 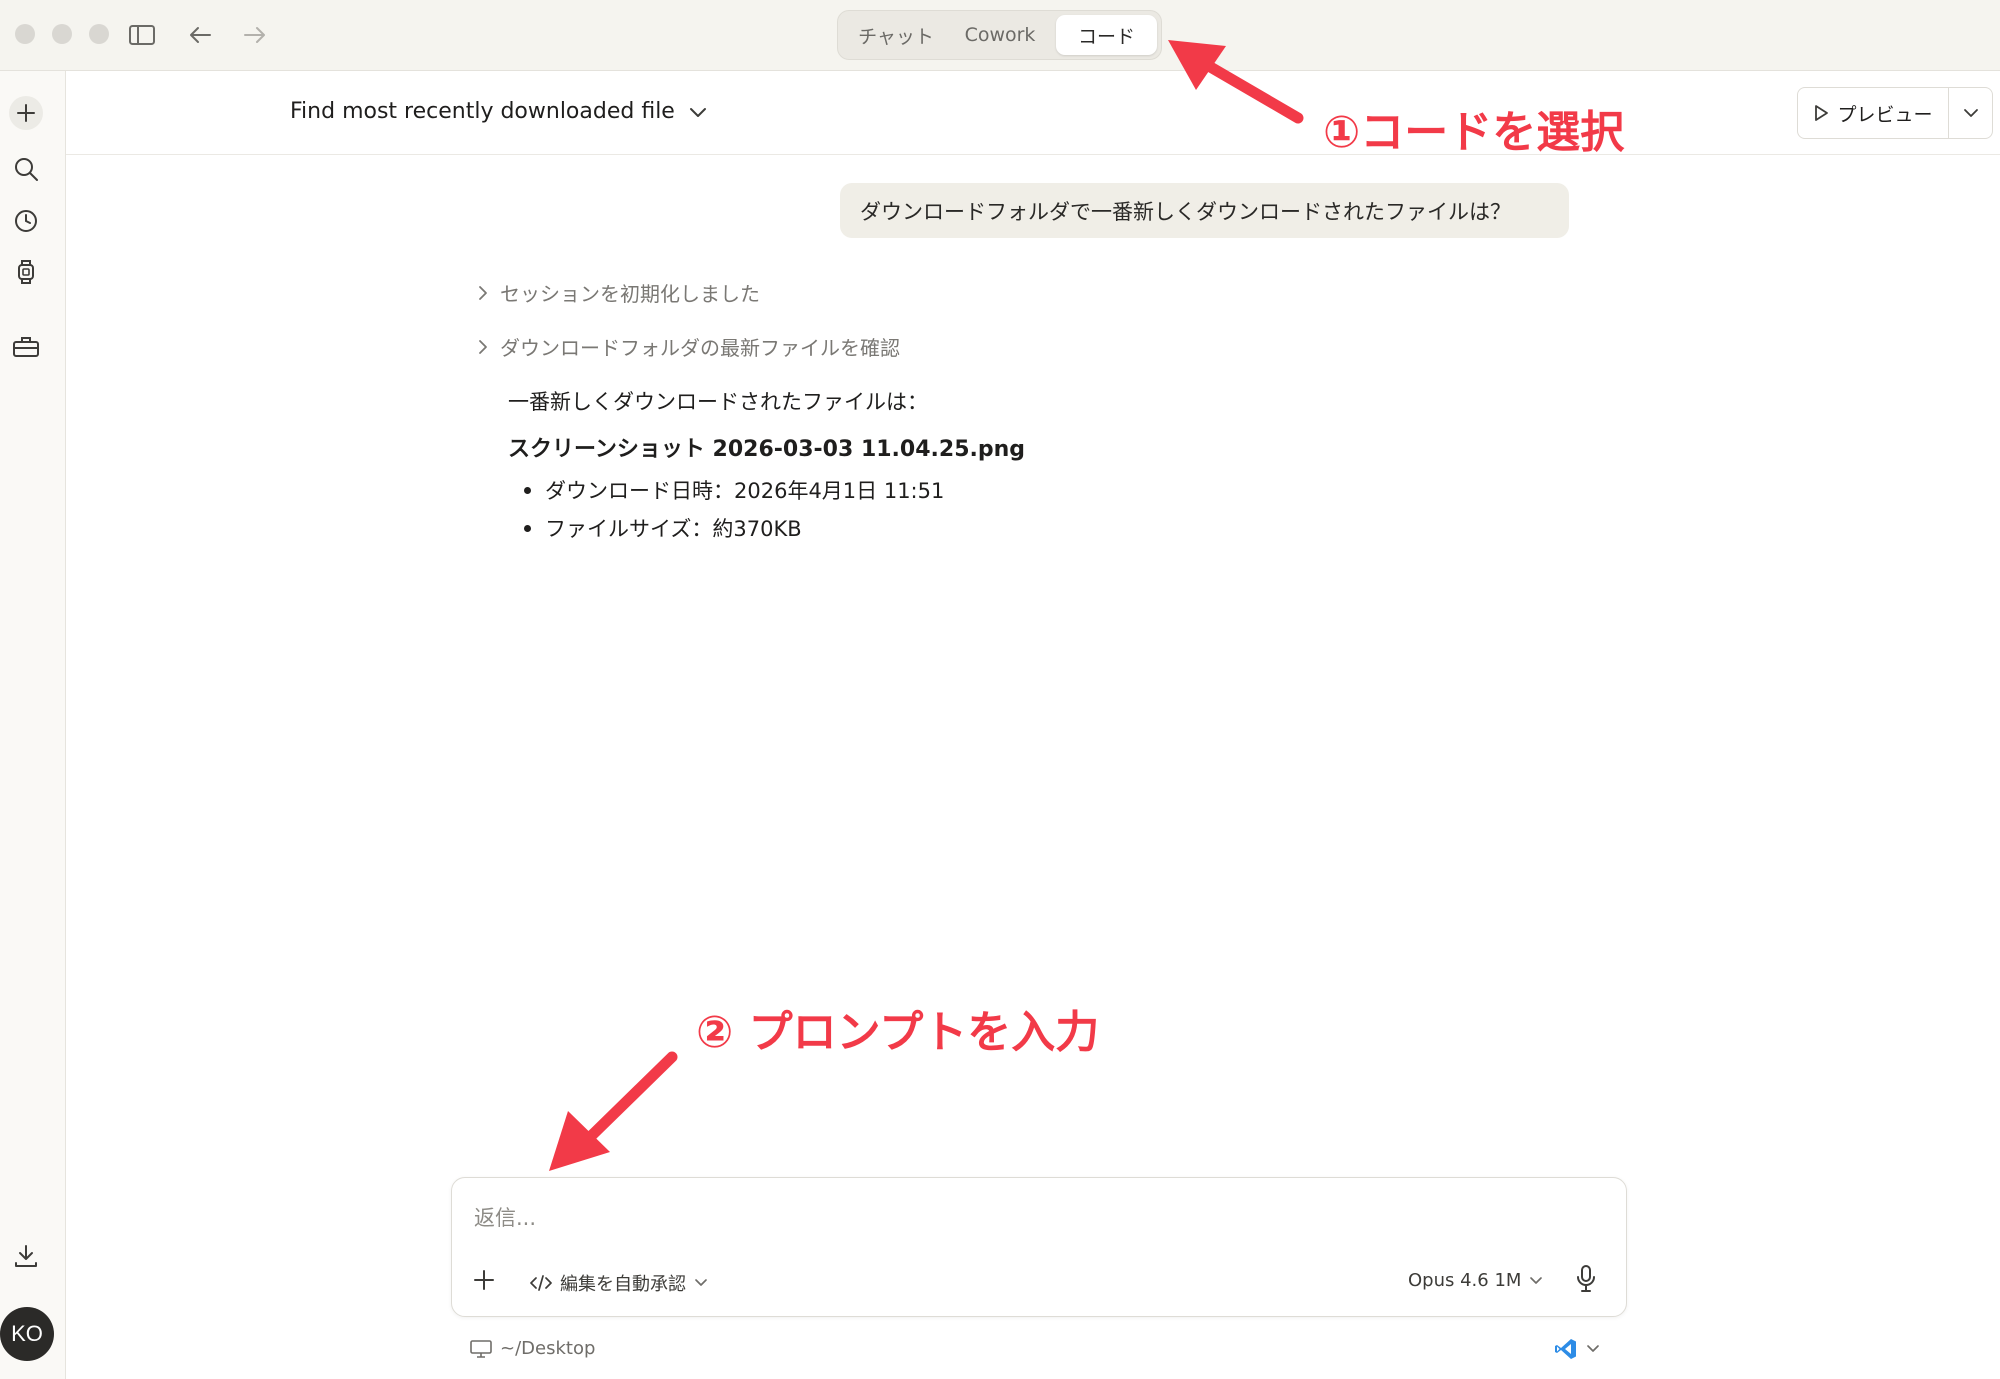 I want to click on attach-plus-icon, so click(x=484, y=1280).